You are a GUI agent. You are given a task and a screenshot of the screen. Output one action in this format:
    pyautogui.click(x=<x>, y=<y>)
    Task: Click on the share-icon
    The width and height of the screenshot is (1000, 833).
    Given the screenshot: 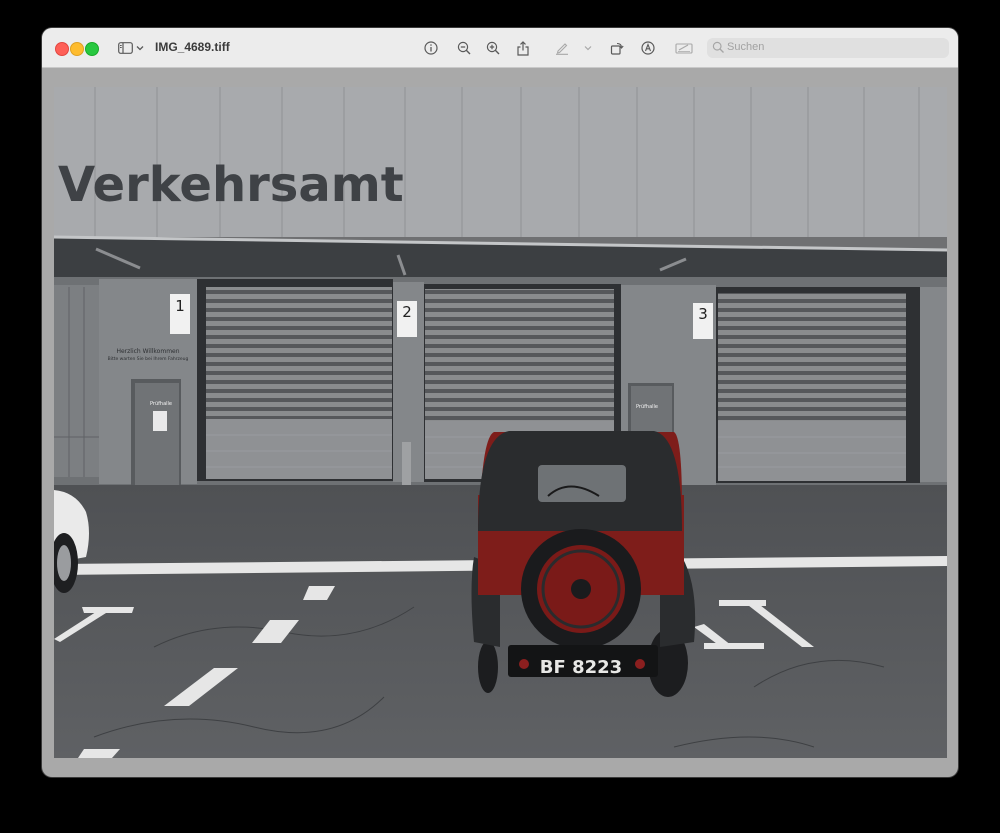 What is the action you would take?
    pyautogui.click(x=523, y=48)
    